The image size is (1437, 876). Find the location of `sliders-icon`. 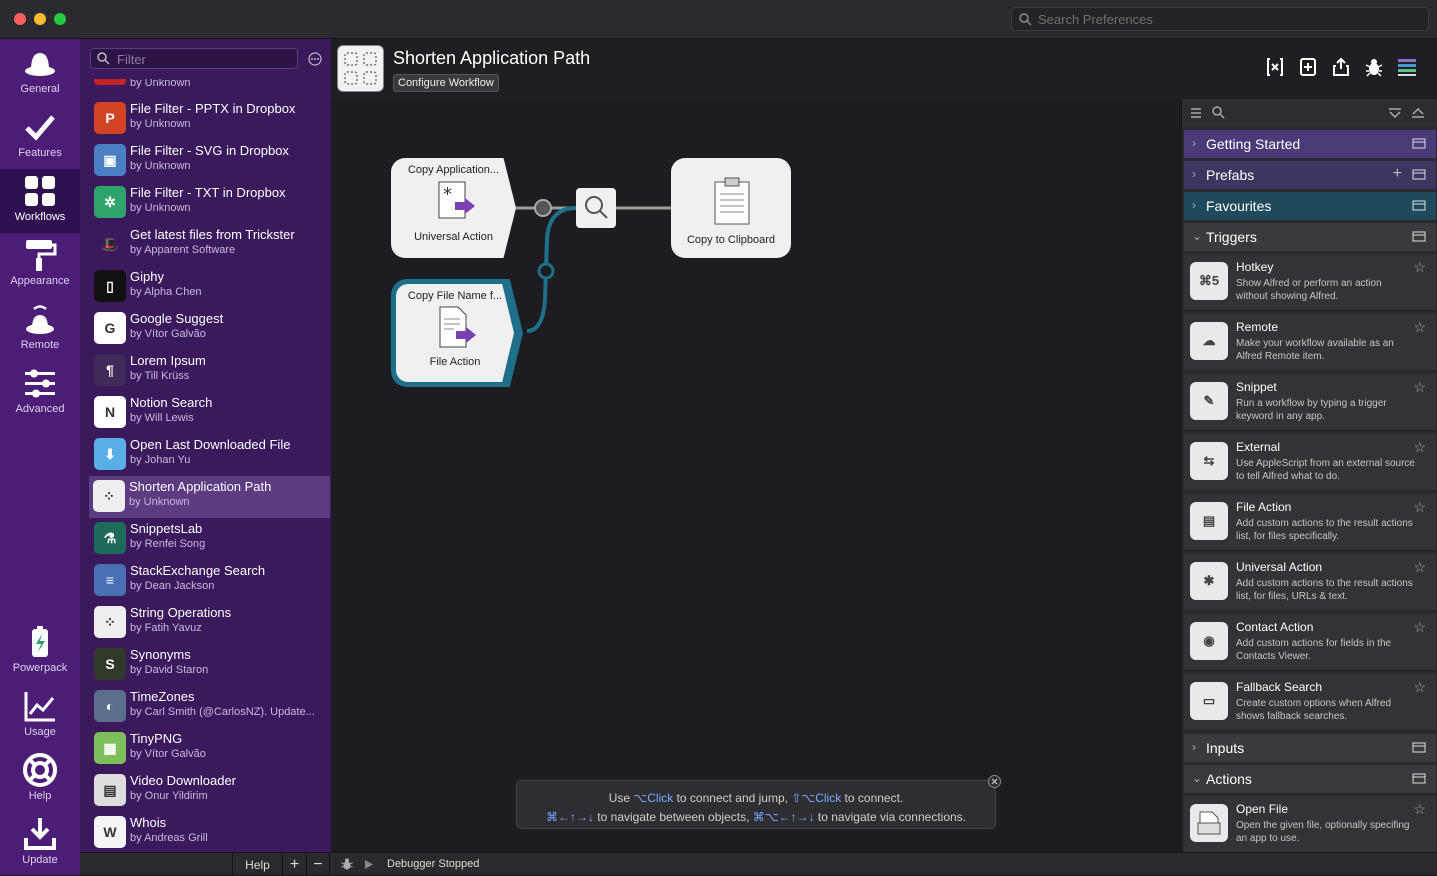

sliders-icon is located at coordinates (40, 383).